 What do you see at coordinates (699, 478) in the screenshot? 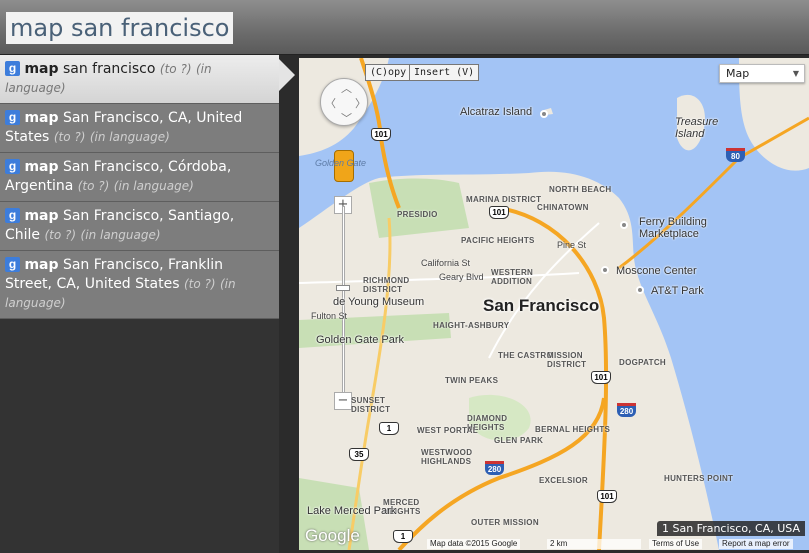
I see `label-hunters-point: HUNTERS POINT` at bounding box center [699, 478].